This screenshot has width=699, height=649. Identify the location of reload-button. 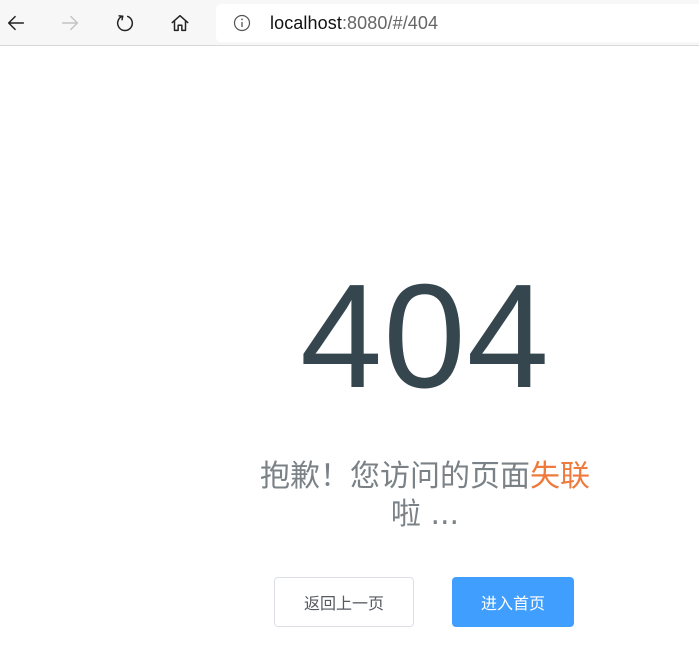
(125, 23).